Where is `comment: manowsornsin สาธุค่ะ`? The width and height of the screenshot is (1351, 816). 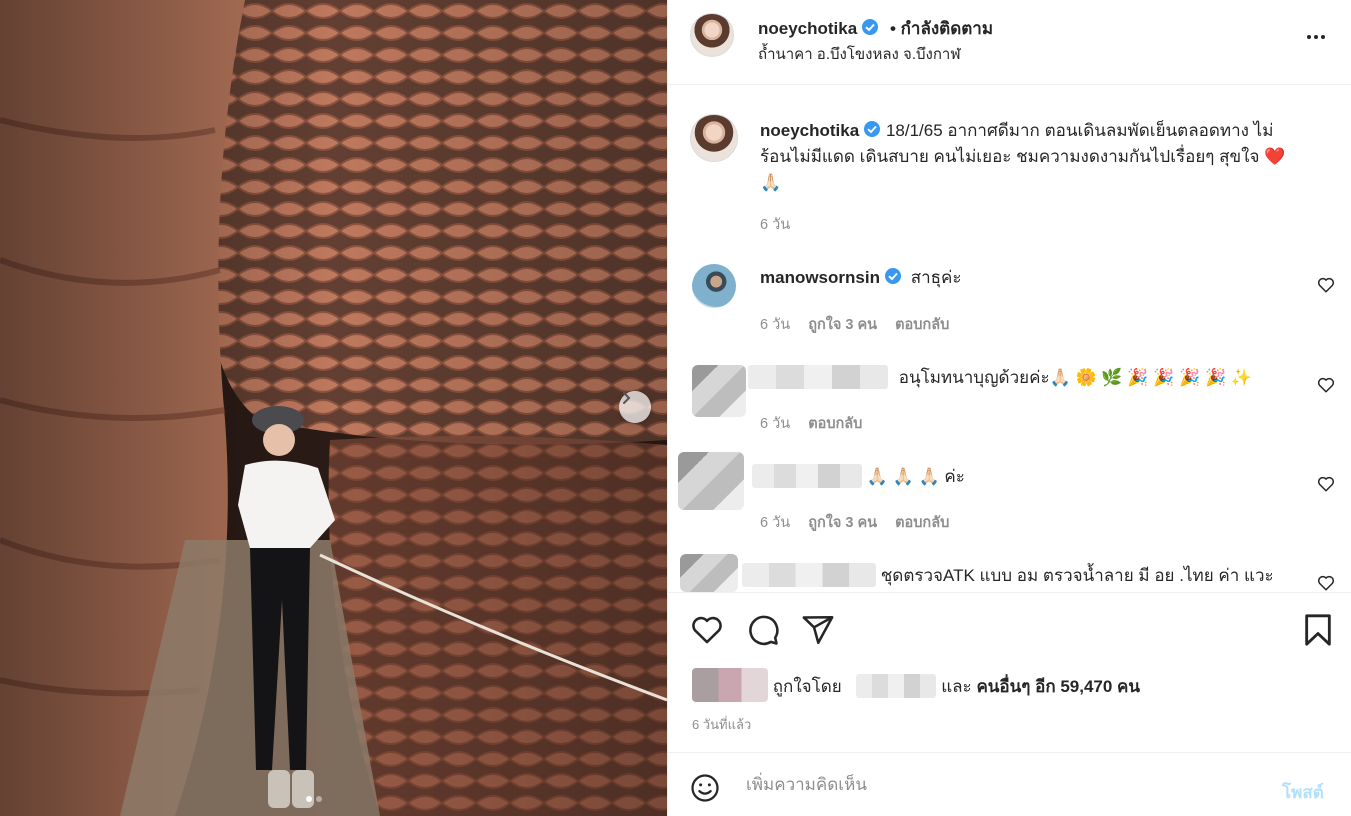 comment: manowsornsin สาธุค่ะ is located at coordinates (861, 278).